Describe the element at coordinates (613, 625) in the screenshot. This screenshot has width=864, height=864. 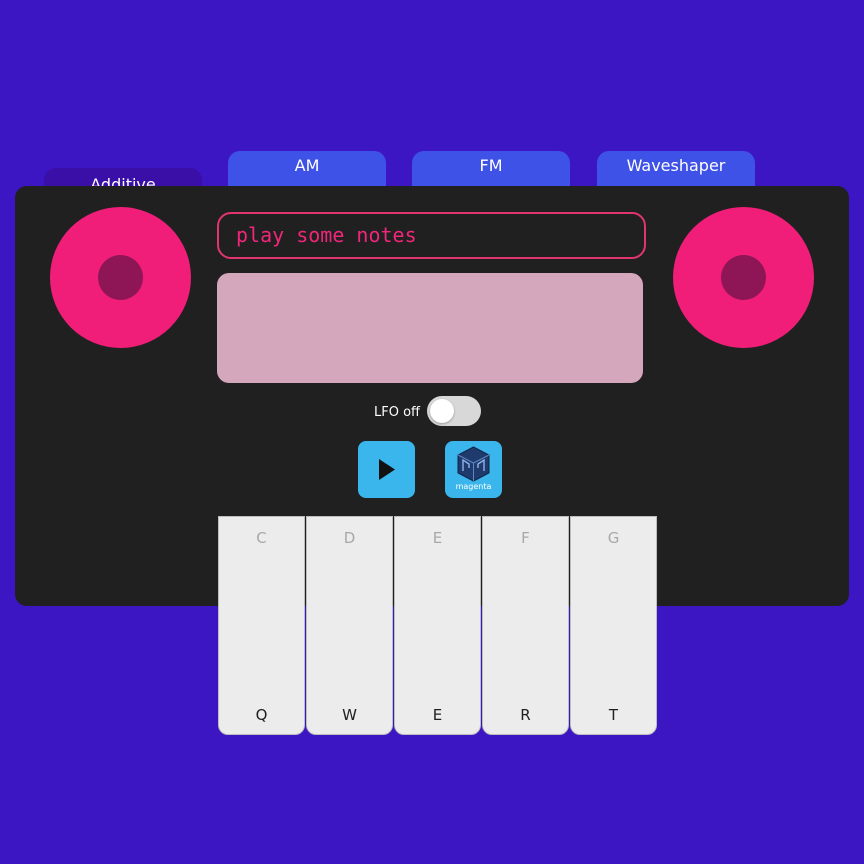
I see `piano-key-g: G T` at that location.